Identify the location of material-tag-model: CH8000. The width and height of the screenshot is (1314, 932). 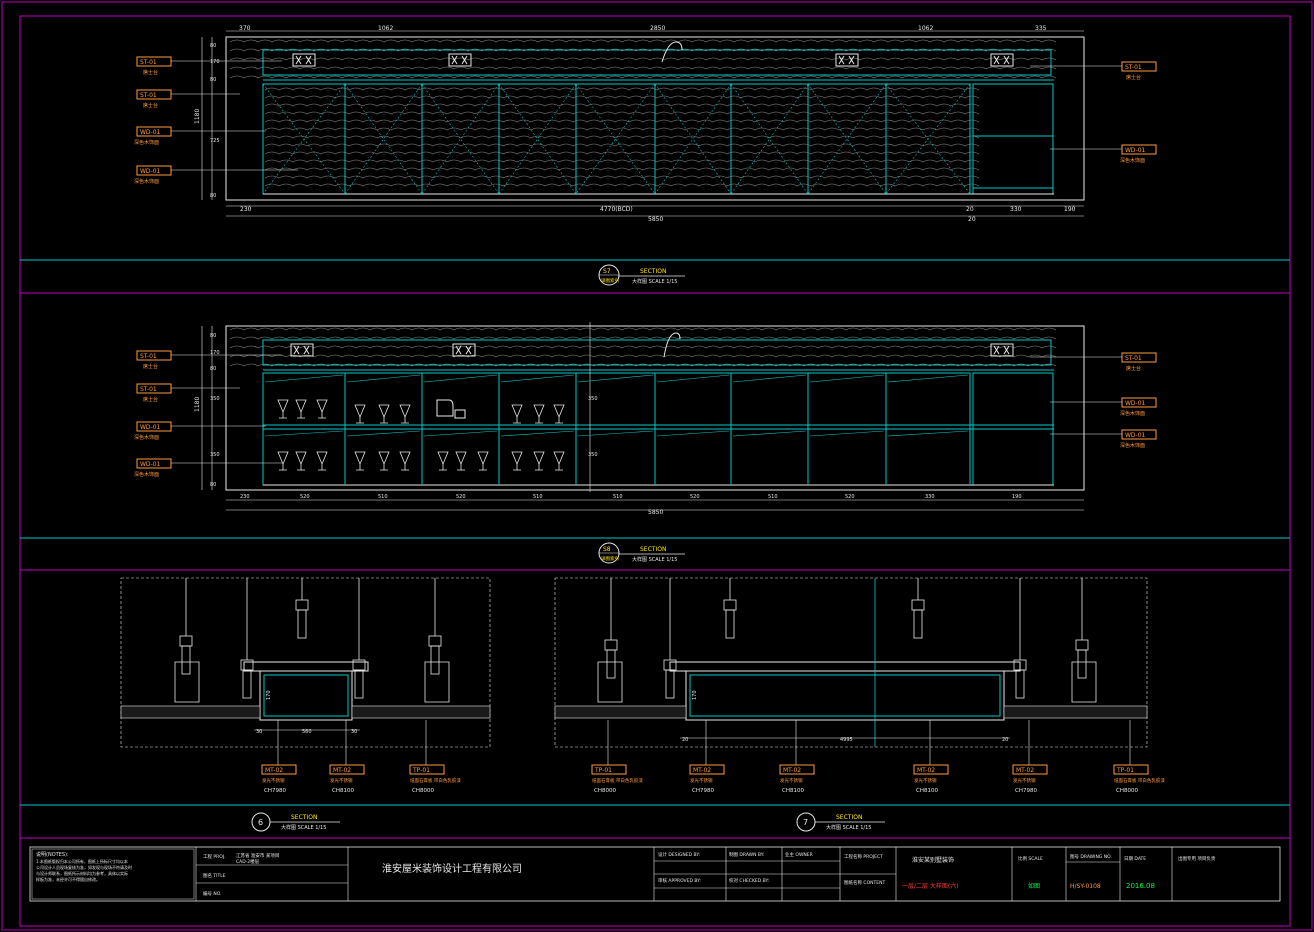
(1127, 791).